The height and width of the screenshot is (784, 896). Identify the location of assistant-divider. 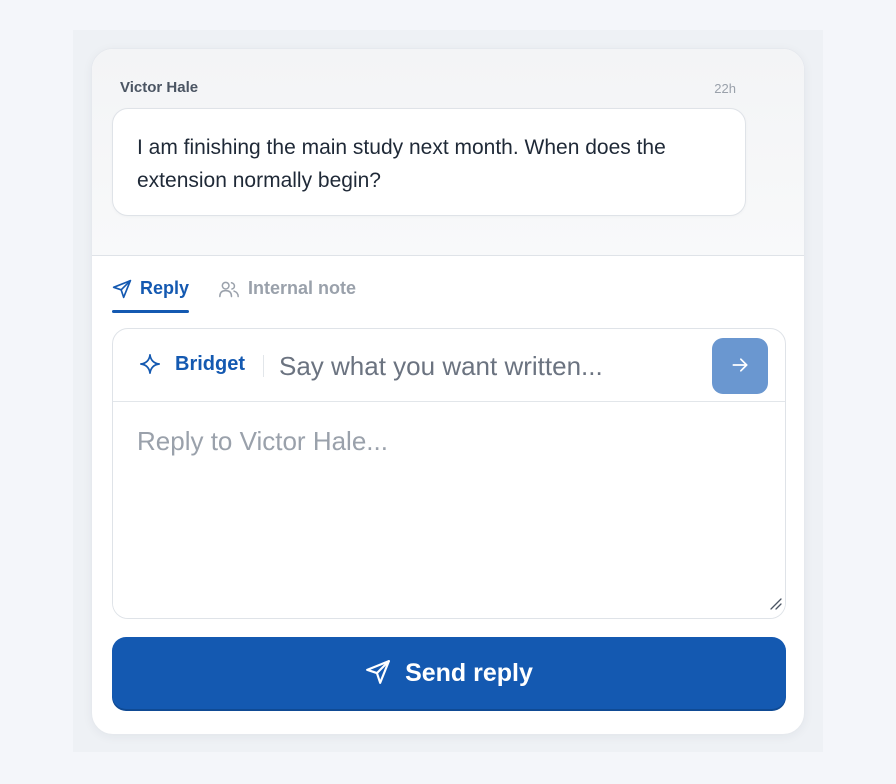
(263, 366).